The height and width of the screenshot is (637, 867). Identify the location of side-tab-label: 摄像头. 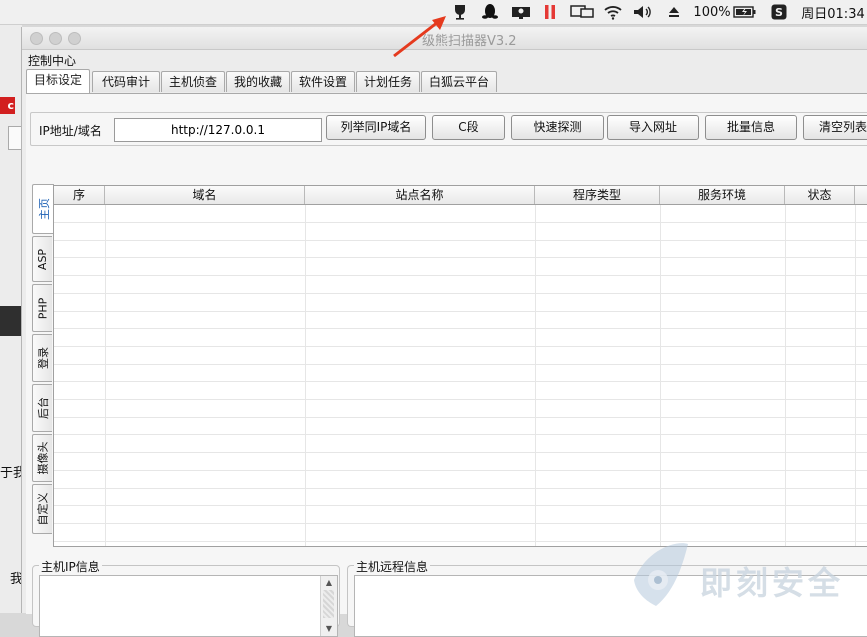
(43, 458).